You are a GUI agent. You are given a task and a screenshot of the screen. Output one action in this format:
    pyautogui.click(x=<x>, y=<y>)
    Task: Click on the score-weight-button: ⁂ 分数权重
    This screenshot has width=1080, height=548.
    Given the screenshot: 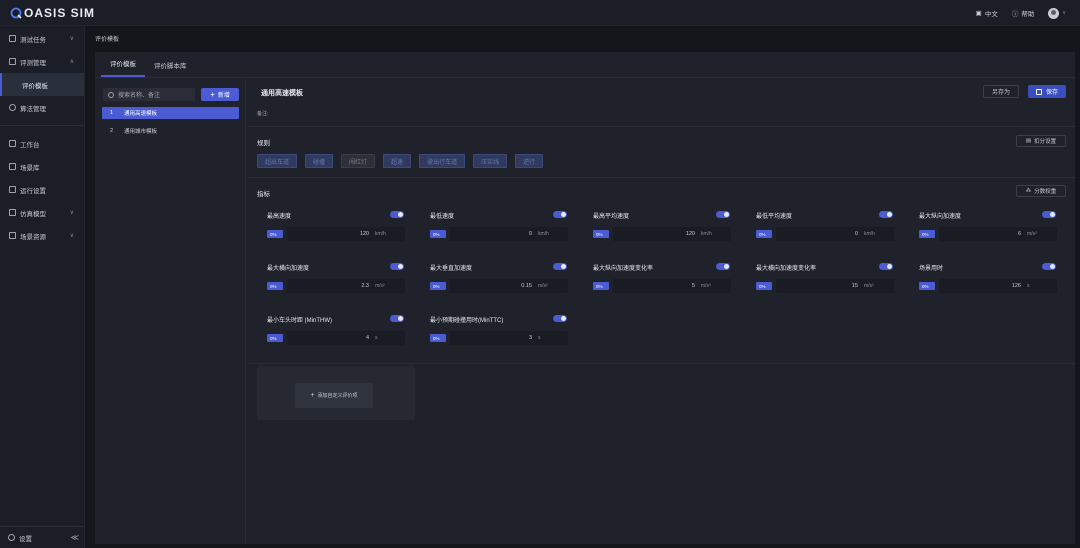 What is the action you would take?
    pyautogui.click(x=1041, y=191)
    